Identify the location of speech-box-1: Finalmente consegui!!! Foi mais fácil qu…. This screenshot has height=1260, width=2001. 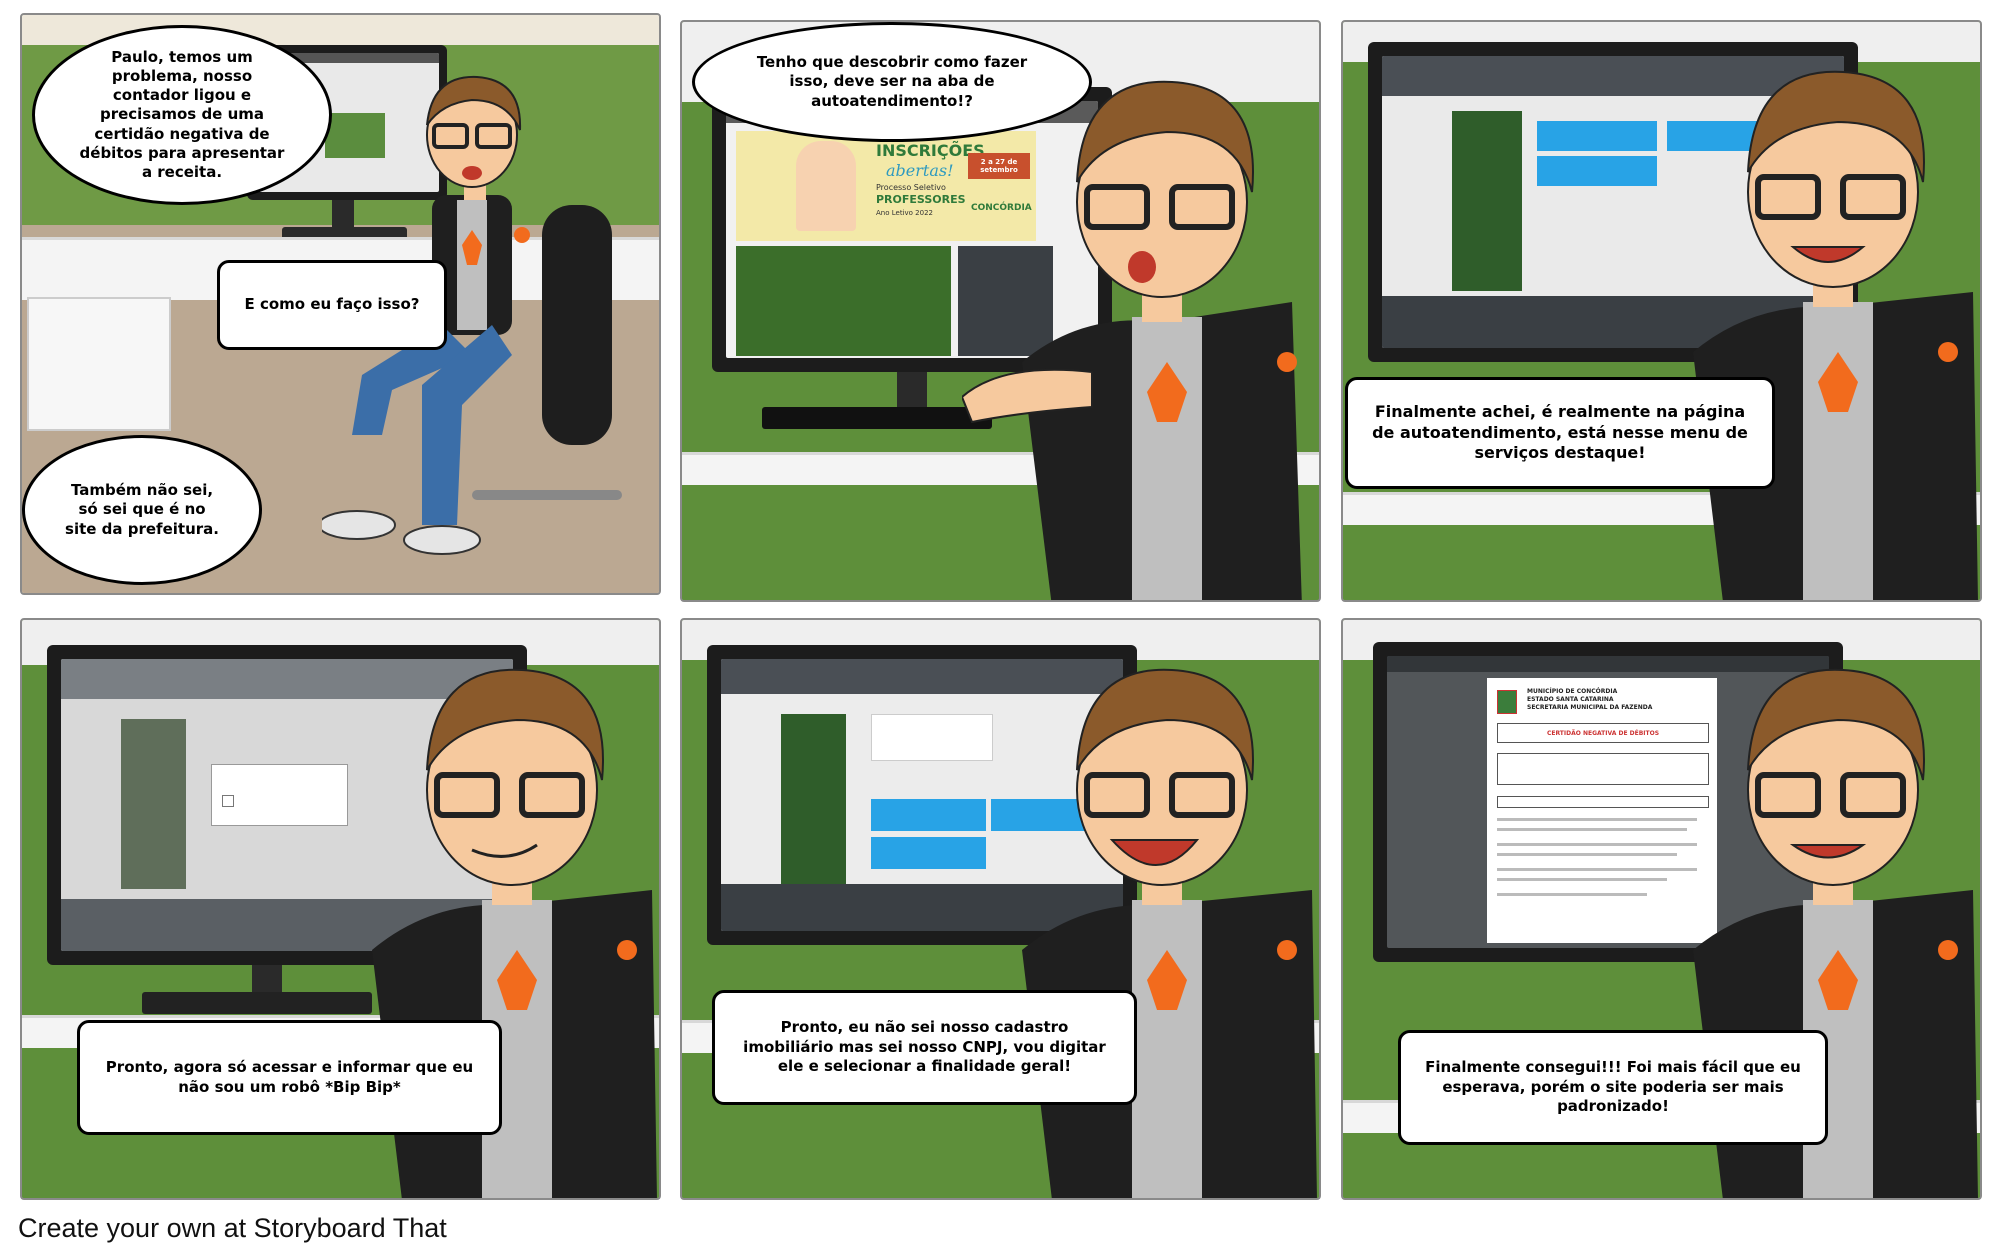
(1613, 1087).